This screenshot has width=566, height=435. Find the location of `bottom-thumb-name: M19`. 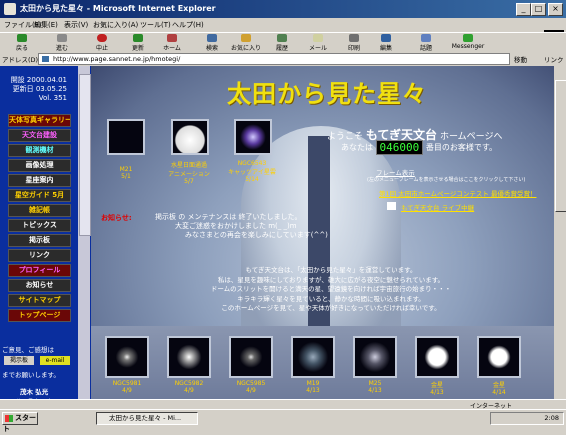

bottom-thumb-name: M19 is located at coordinates (313, 383).